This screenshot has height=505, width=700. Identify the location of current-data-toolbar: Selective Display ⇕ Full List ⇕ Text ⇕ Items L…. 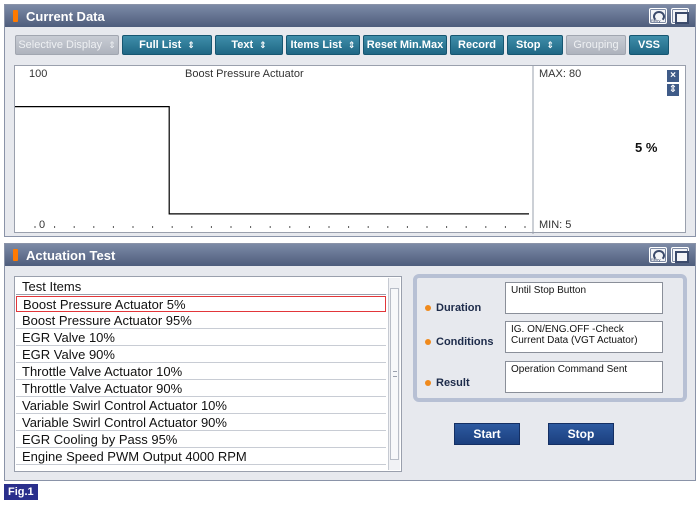
(350, 45).